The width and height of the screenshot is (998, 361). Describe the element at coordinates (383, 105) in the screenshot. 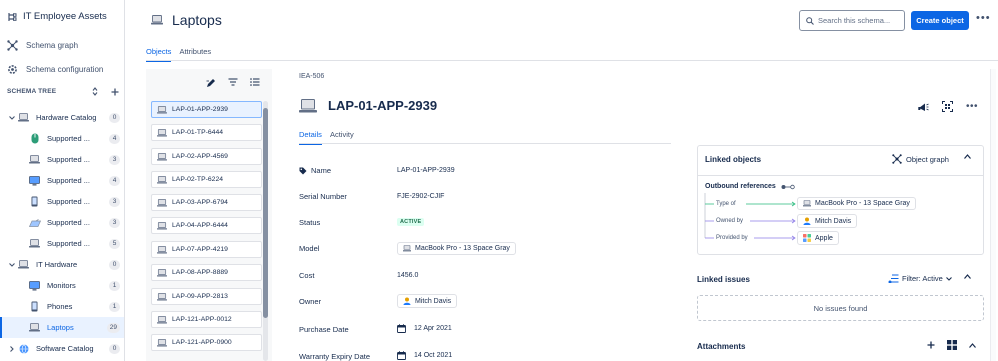

I see `object-title-label: LAP-01-APP-2939` at that location.